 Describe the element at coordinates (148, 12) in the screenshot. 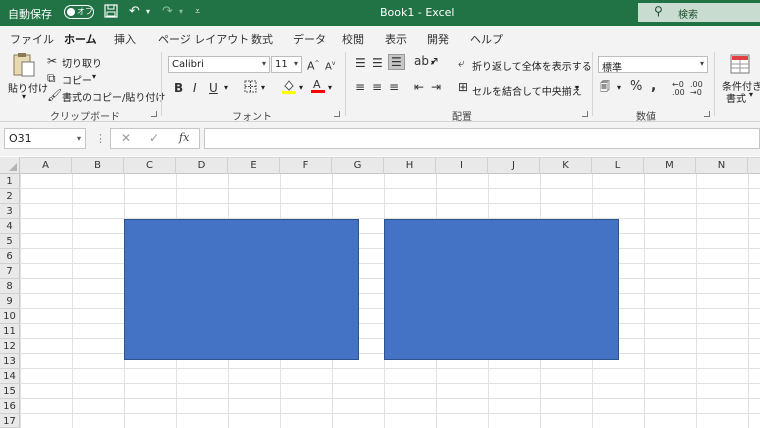

I see `undo-dropdown-icon: ▾` at that location.